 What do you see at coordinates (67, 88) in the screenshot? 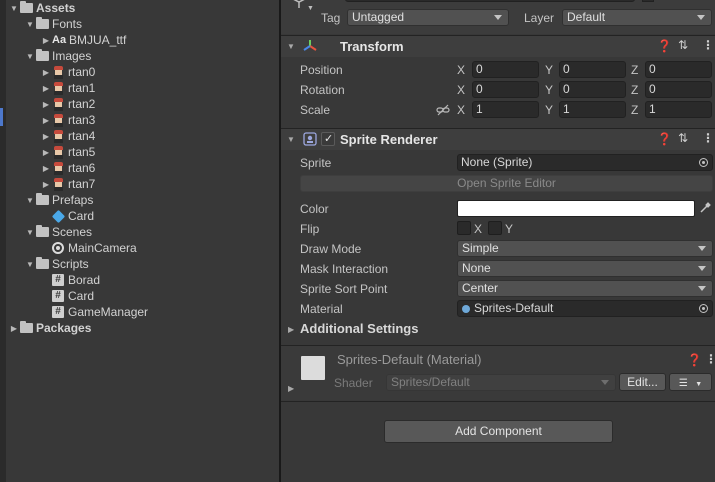
I see `project-tree-item: ▶ rtan1` at bounding box center [67, 88].